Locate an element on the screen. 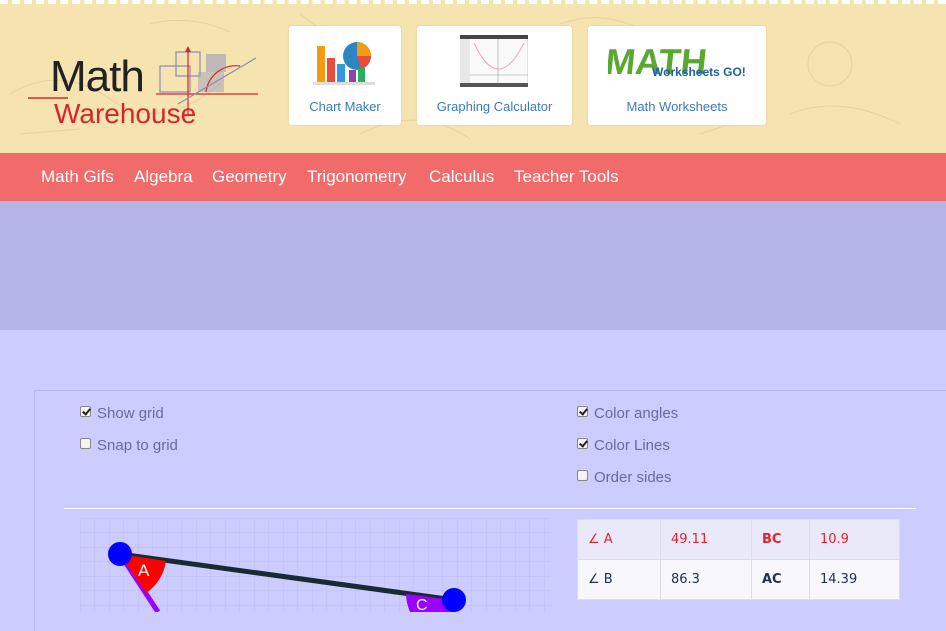 This screenshot has height=631, width=946. angle-value-cell: 86.3 is located at coordinates (706, 579).